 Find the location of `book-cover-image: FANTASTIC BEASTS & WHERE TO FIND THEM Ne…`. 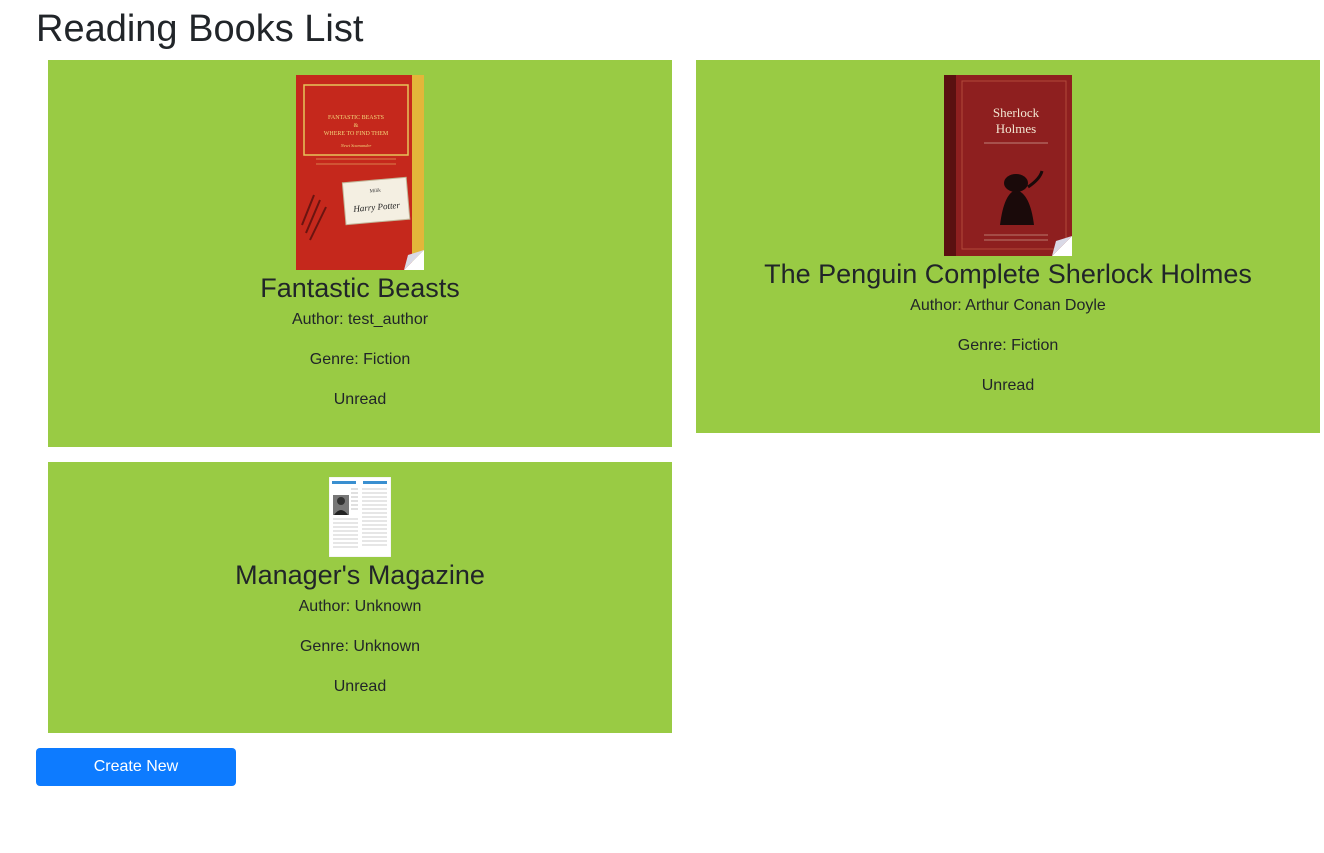

book-cover-image: FANTASTIC BEASTS & WHERE TO FIND THEM Ne… is located at coordinates (360, 172).